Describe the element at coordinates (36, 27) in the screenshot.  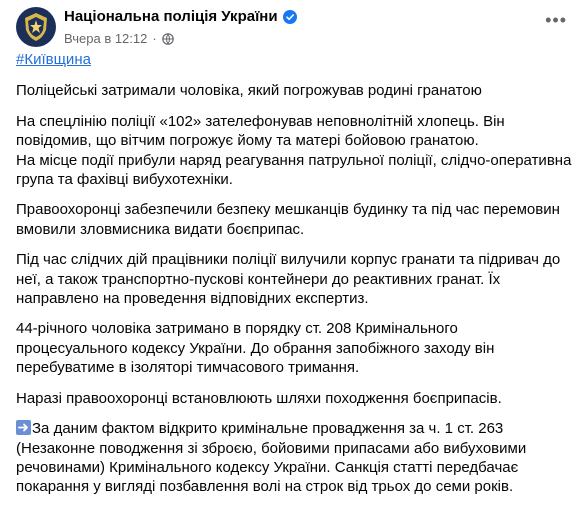
I see `police-emblem-icon` at that location.